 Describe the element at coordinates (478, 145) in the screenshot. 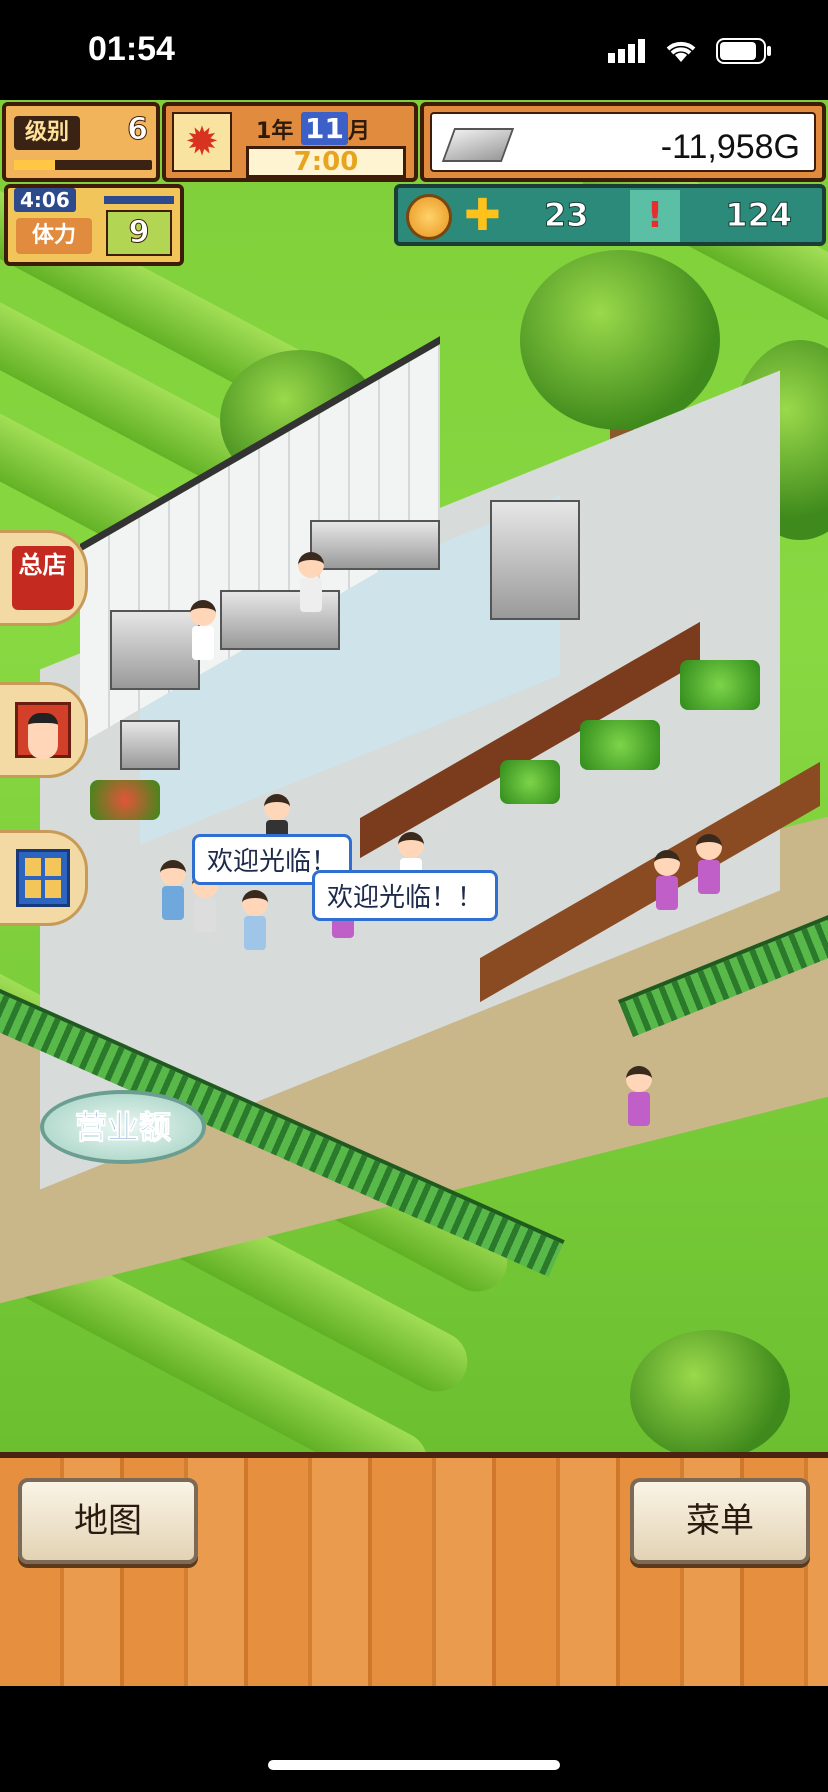

I see `silver-ingot-icon` at that location.